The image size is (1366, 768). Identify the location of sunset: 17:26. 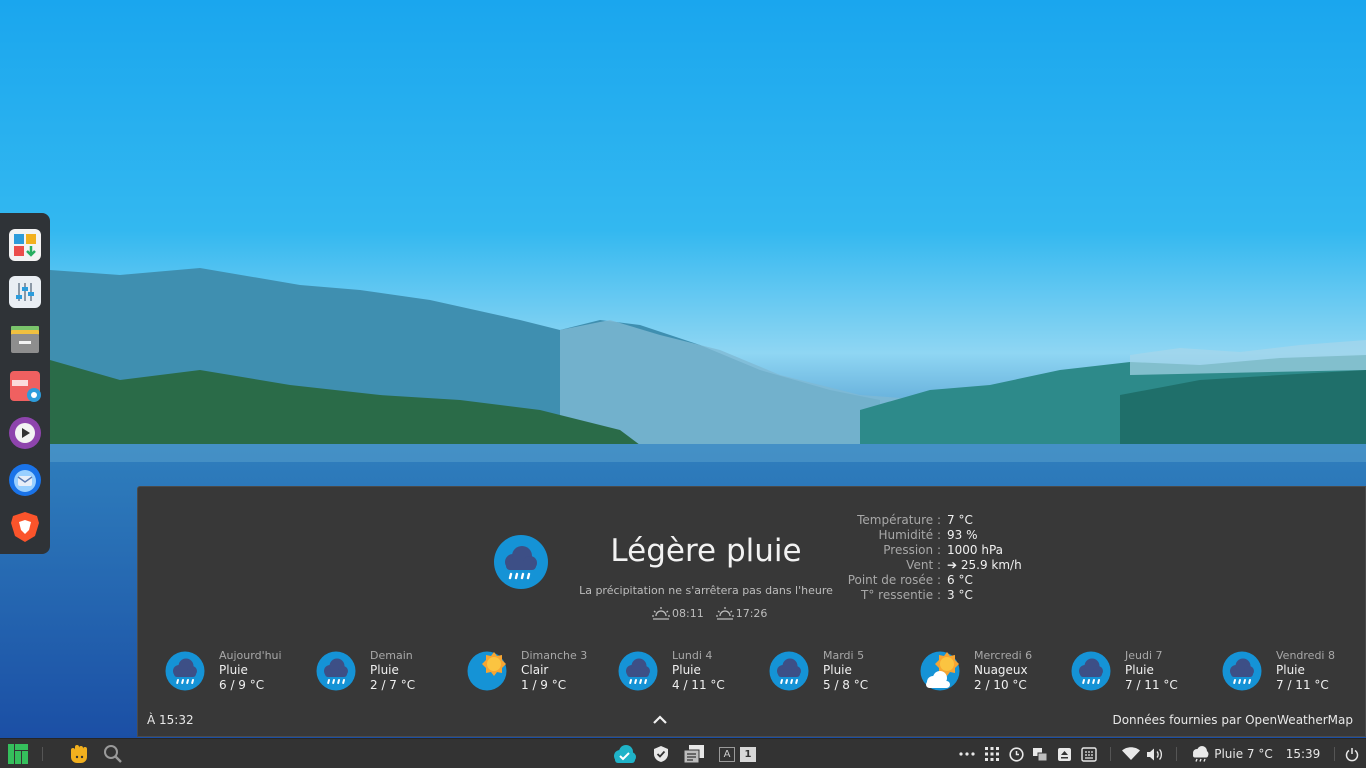
(741, 613).